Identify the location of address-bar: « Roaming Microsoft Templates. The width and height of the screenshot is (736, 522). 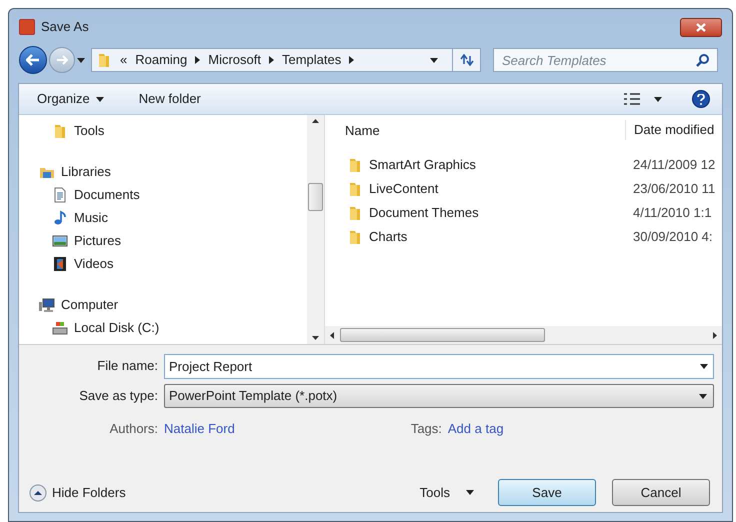
(286, 60).